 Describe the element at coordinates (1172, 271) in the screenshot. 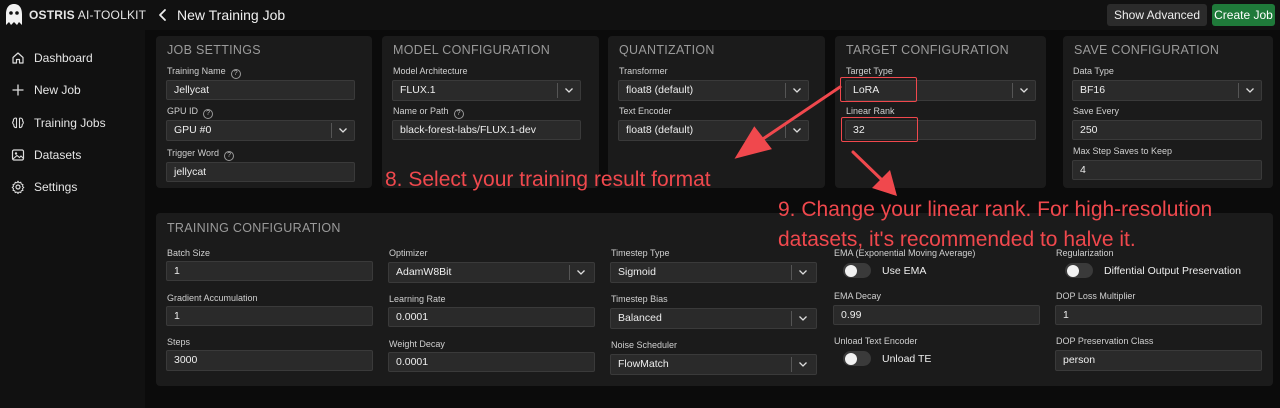

I see `diff-output-preservation-label: Diffential Output Preservation` at that location.